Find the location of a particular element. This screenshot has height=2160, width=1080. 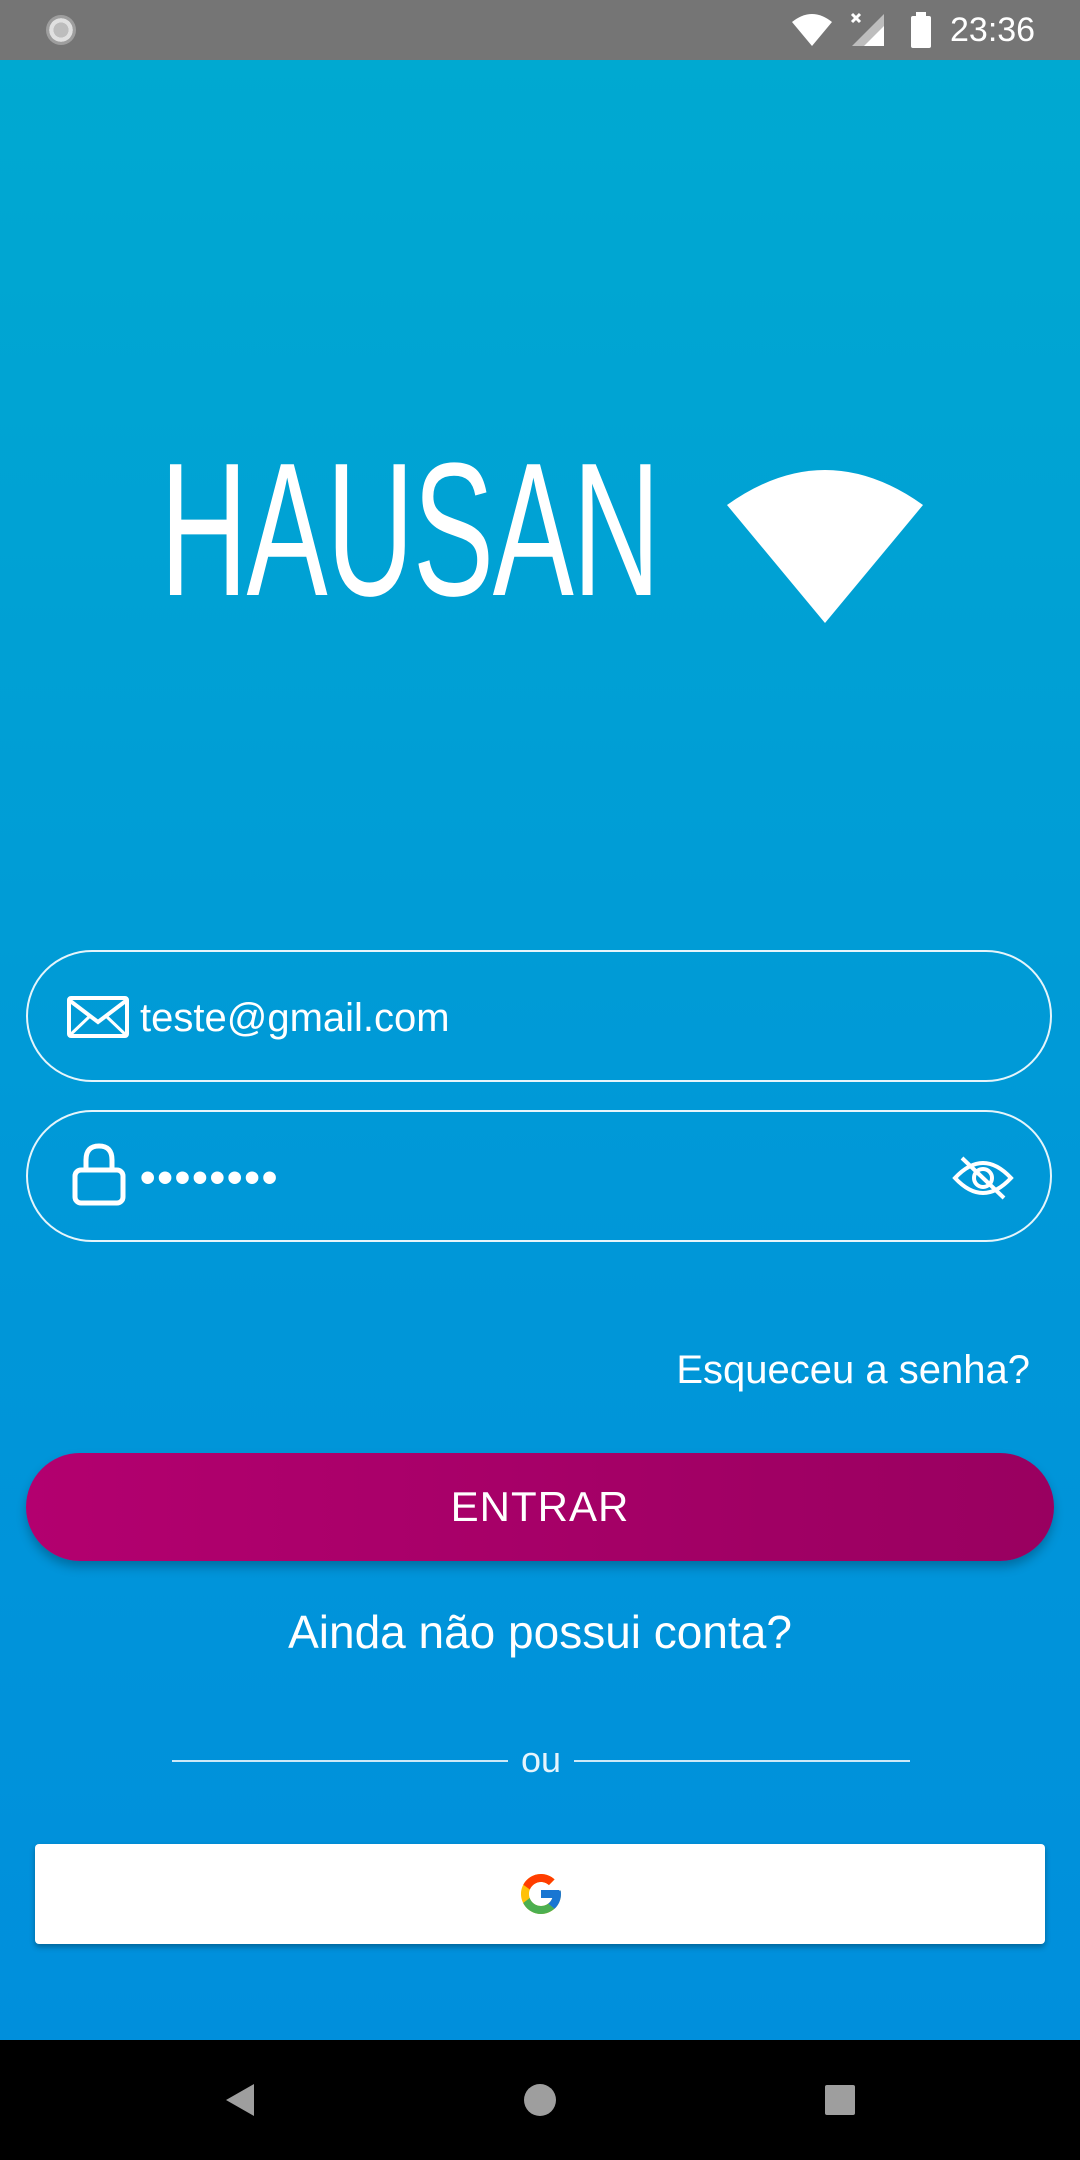

email-field: teste@gmail.com is located at coordinates (539, 1016).